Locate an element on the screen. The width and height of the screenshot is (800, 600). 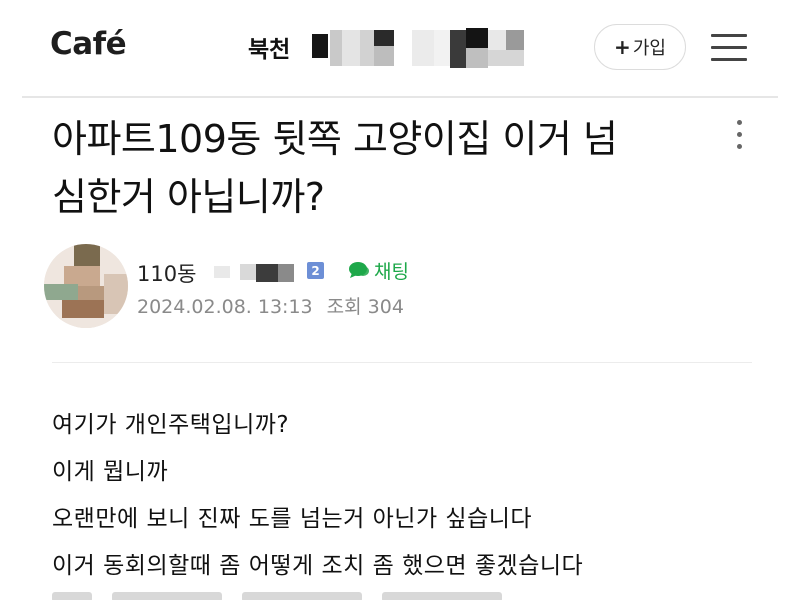
post-title-line-1: 아파트109동 뒷쪽 고양이집 이거 넘 is located at coordinates (335, 139).